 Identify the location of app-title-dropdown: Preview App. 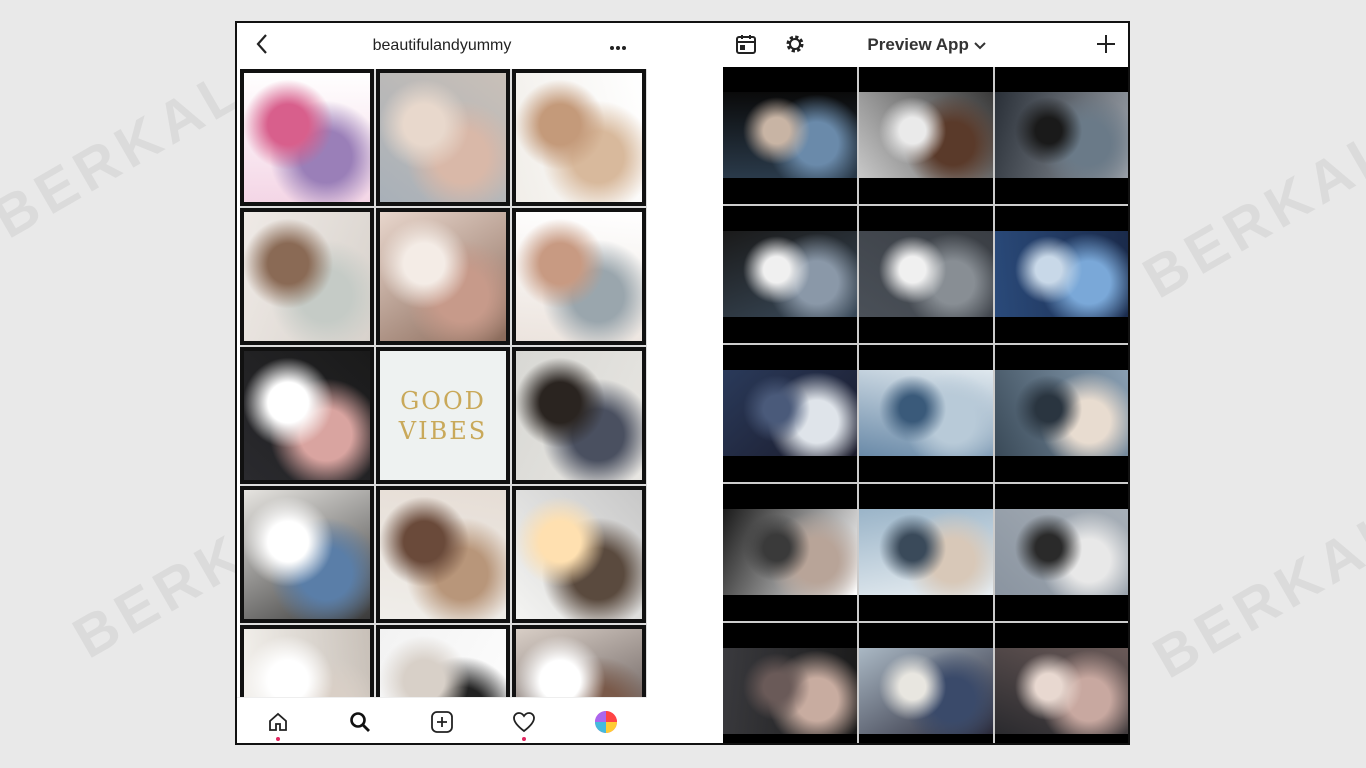
(926, 45).